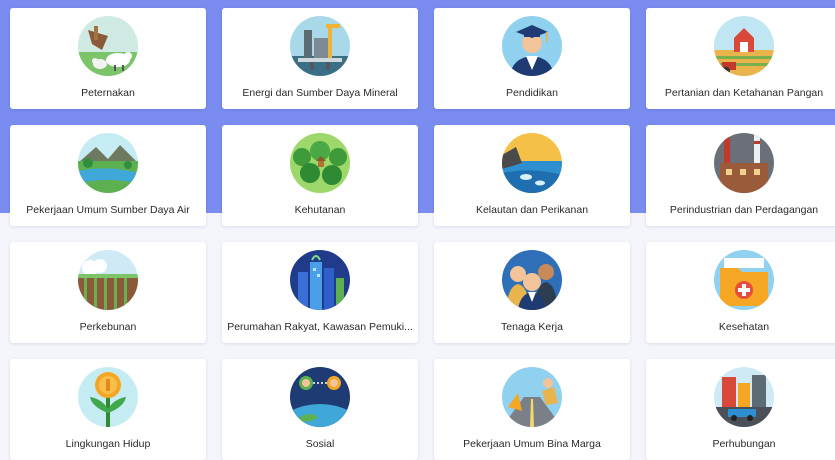  I want to click on category-label: Pekerjaan Umum Sumber Daya Air, so click(108, 210).